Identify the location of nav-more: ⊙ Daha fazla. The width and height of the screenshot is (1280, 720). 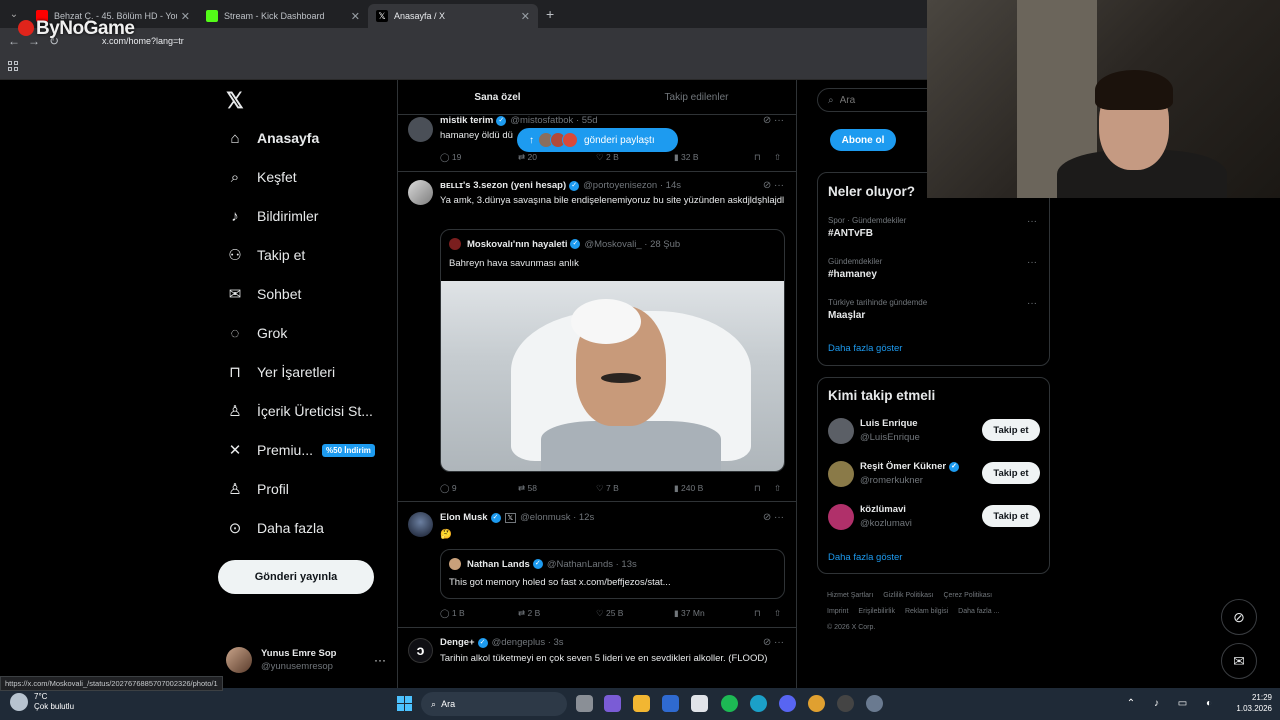
(275, 528).